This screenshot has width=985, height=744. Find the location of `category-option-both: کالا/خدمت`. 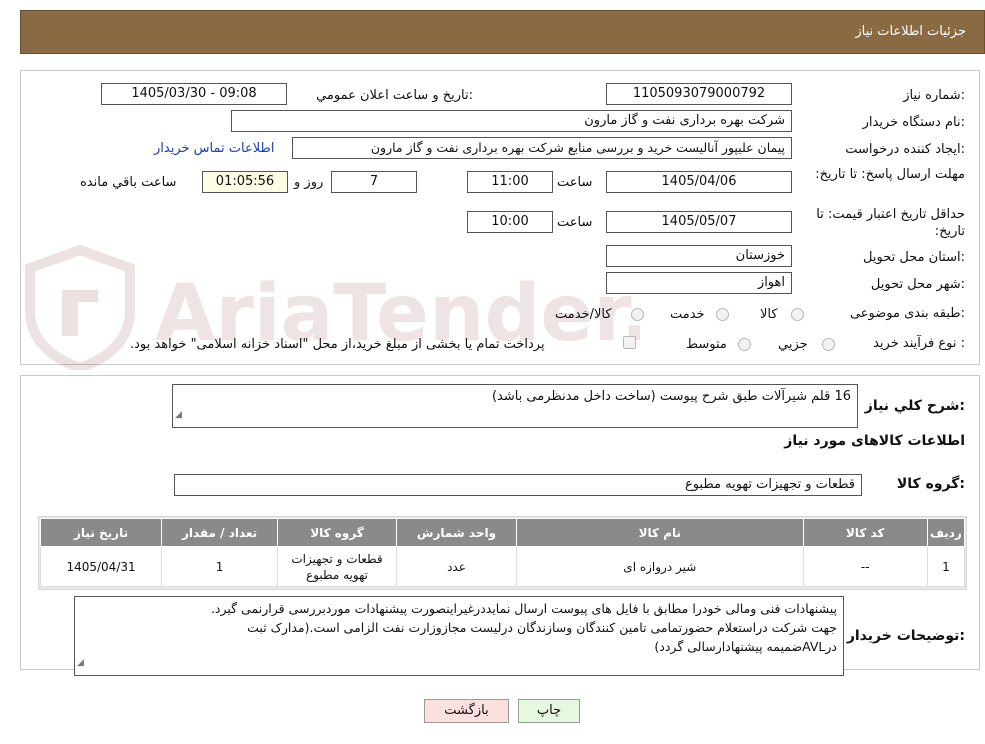

category-option-both: کالا/خدمت is located at coordinates (583, 314).